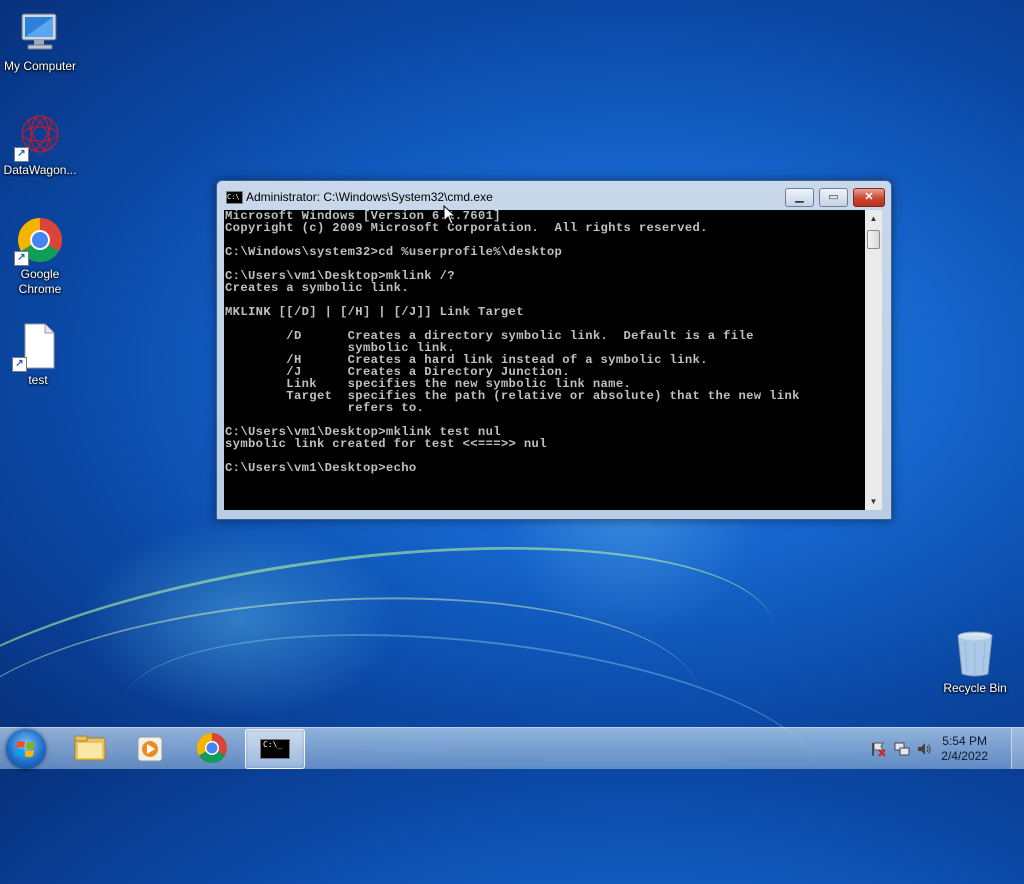  What do you see at coordinates (873, 501) in the screenshot?
I see `scroll-down-icon: ▼` at bounding box center [873, 501].